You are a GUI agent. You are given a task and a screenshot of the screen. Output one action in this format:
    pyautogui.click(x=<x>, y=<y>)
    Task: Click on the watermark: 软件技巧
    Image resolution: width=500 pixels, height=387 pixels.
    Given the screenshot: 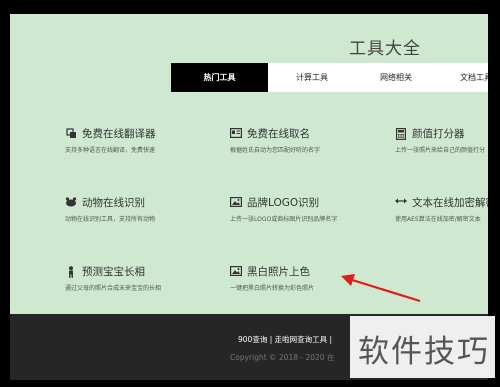 What is the action you would take?
    pyautogui.click(x=422, y=347)
    